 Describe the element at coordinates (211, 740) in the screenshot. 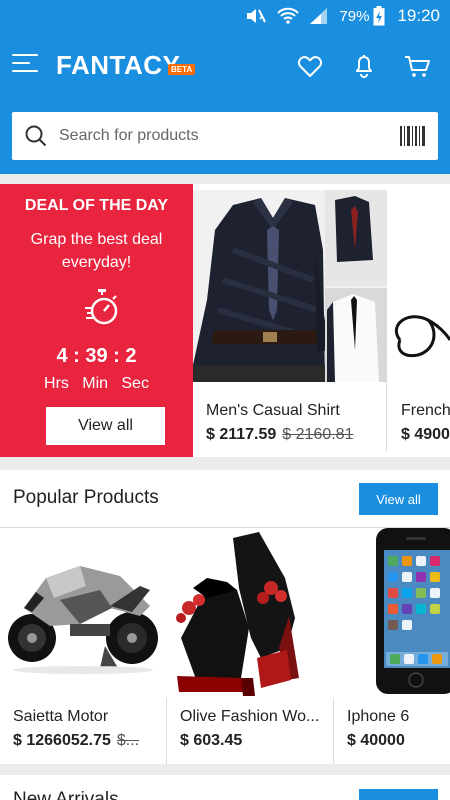

I see `product-price: $ 603.45` at that location.